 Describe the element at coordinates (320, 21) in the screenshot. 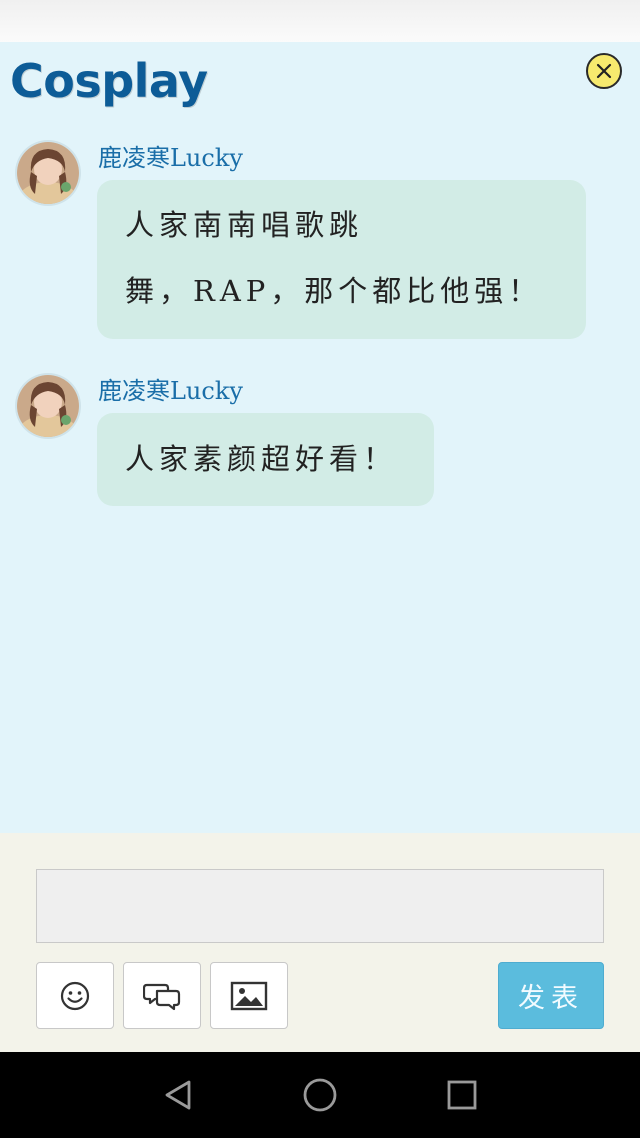

I see `status-bar` at that location.